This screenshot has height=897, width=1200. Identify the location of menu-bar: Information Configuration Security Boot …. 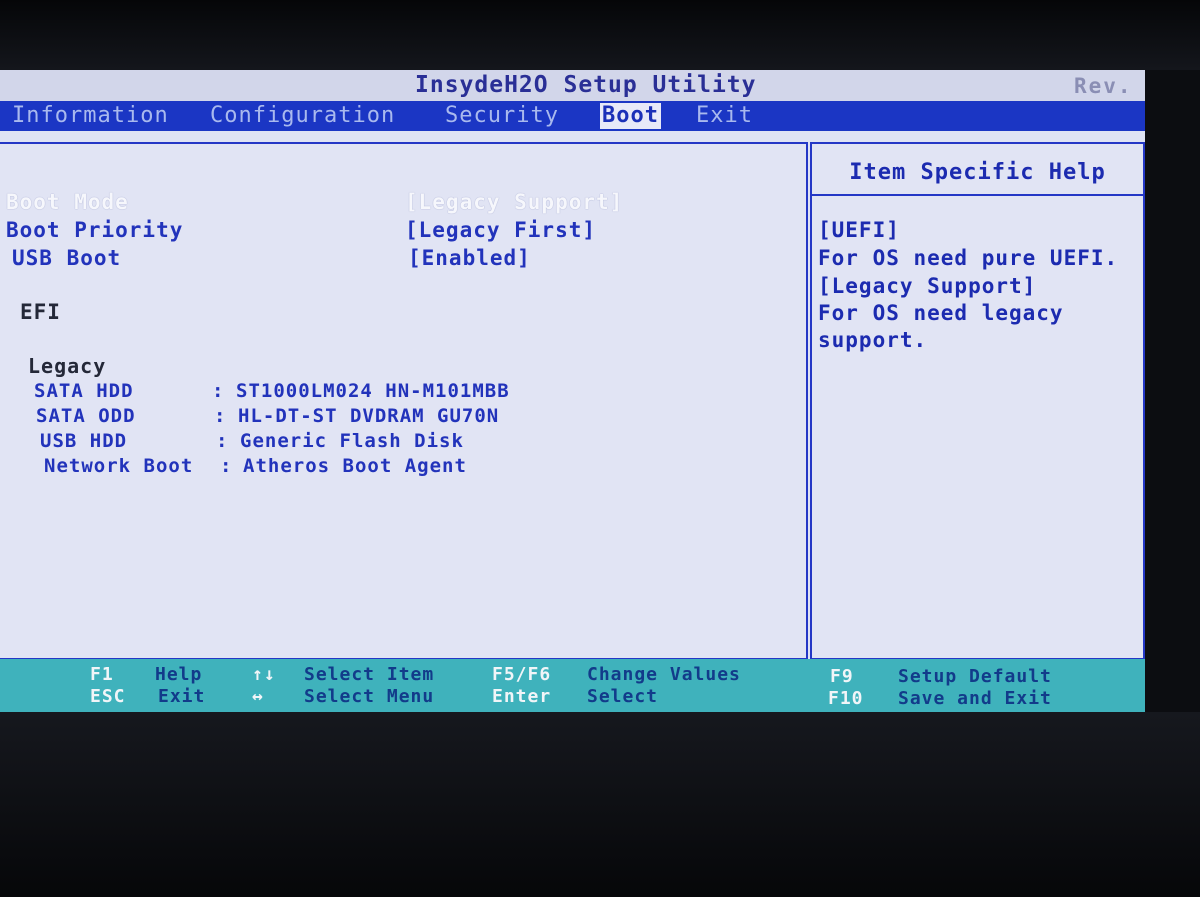
(572, 116).